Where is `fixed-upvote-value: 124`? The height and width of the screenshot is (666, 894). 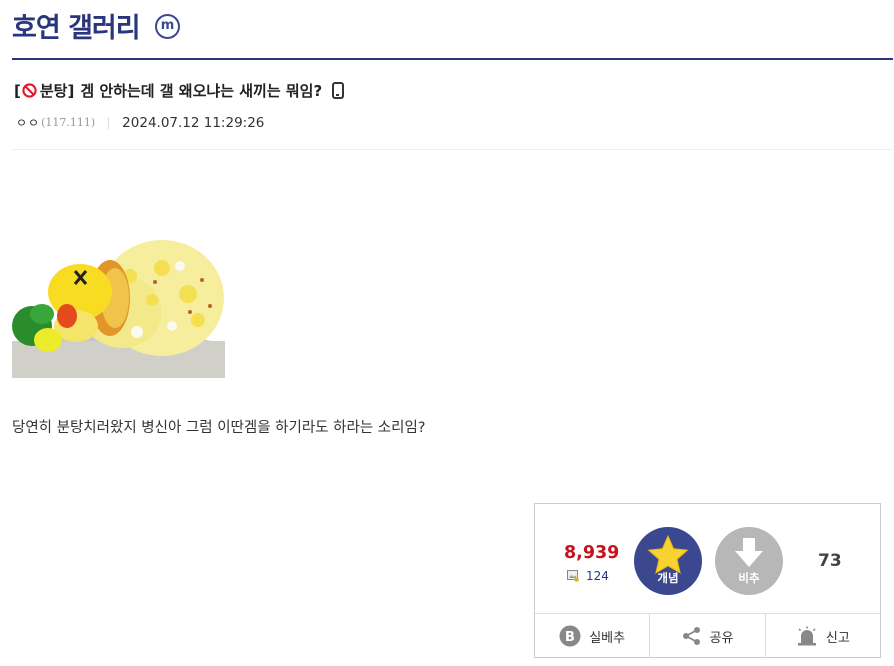
fixed-upvote-value: 124 is located at coordinates (597, 576).